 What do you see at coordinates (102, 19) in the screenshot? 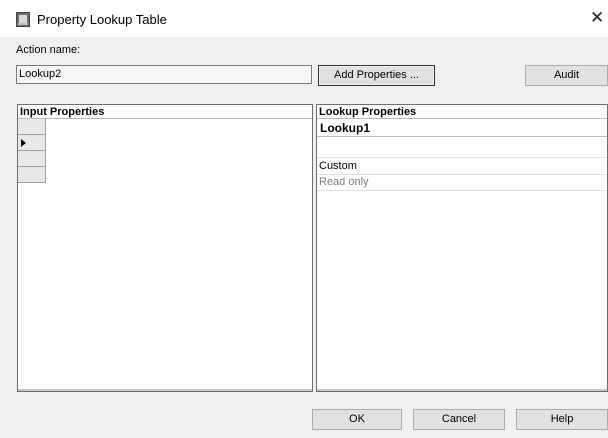
I see `window-title: Property Lookup Table` at bounding box center [102, 19].